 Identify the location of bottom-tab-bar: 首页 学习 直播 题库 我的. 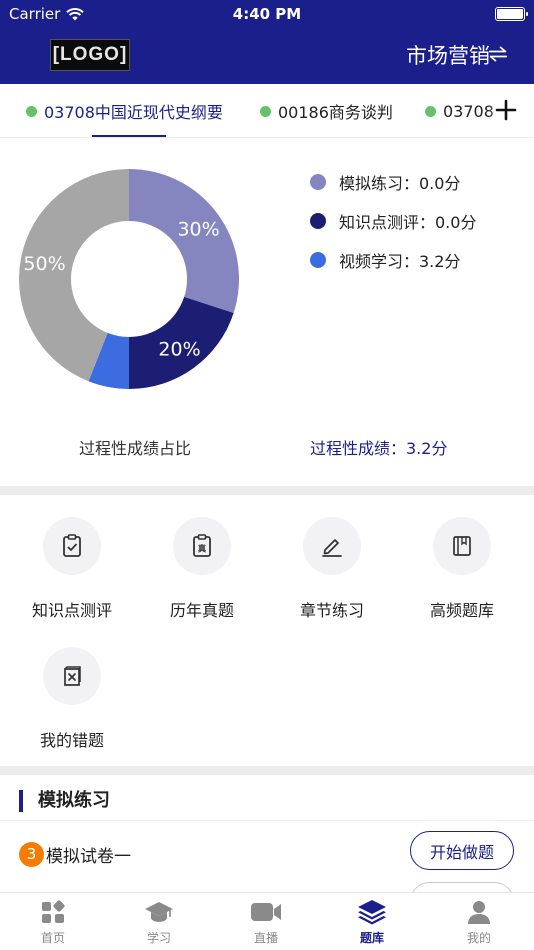
(267, 921).